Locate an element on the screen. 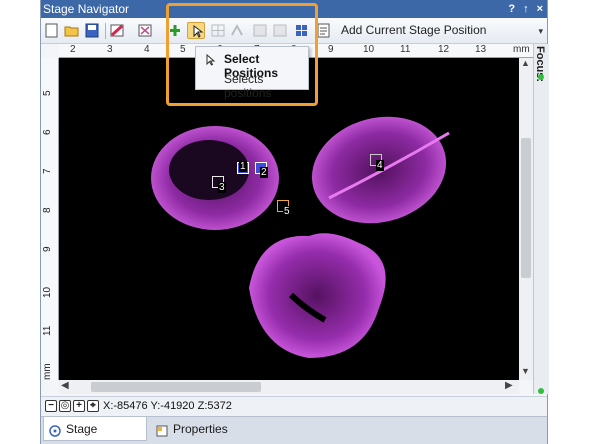 Image resolution: width=592 pixels, height=444 pixels. scroll-up-icon: ▲ is located at coordinates (525, 63).